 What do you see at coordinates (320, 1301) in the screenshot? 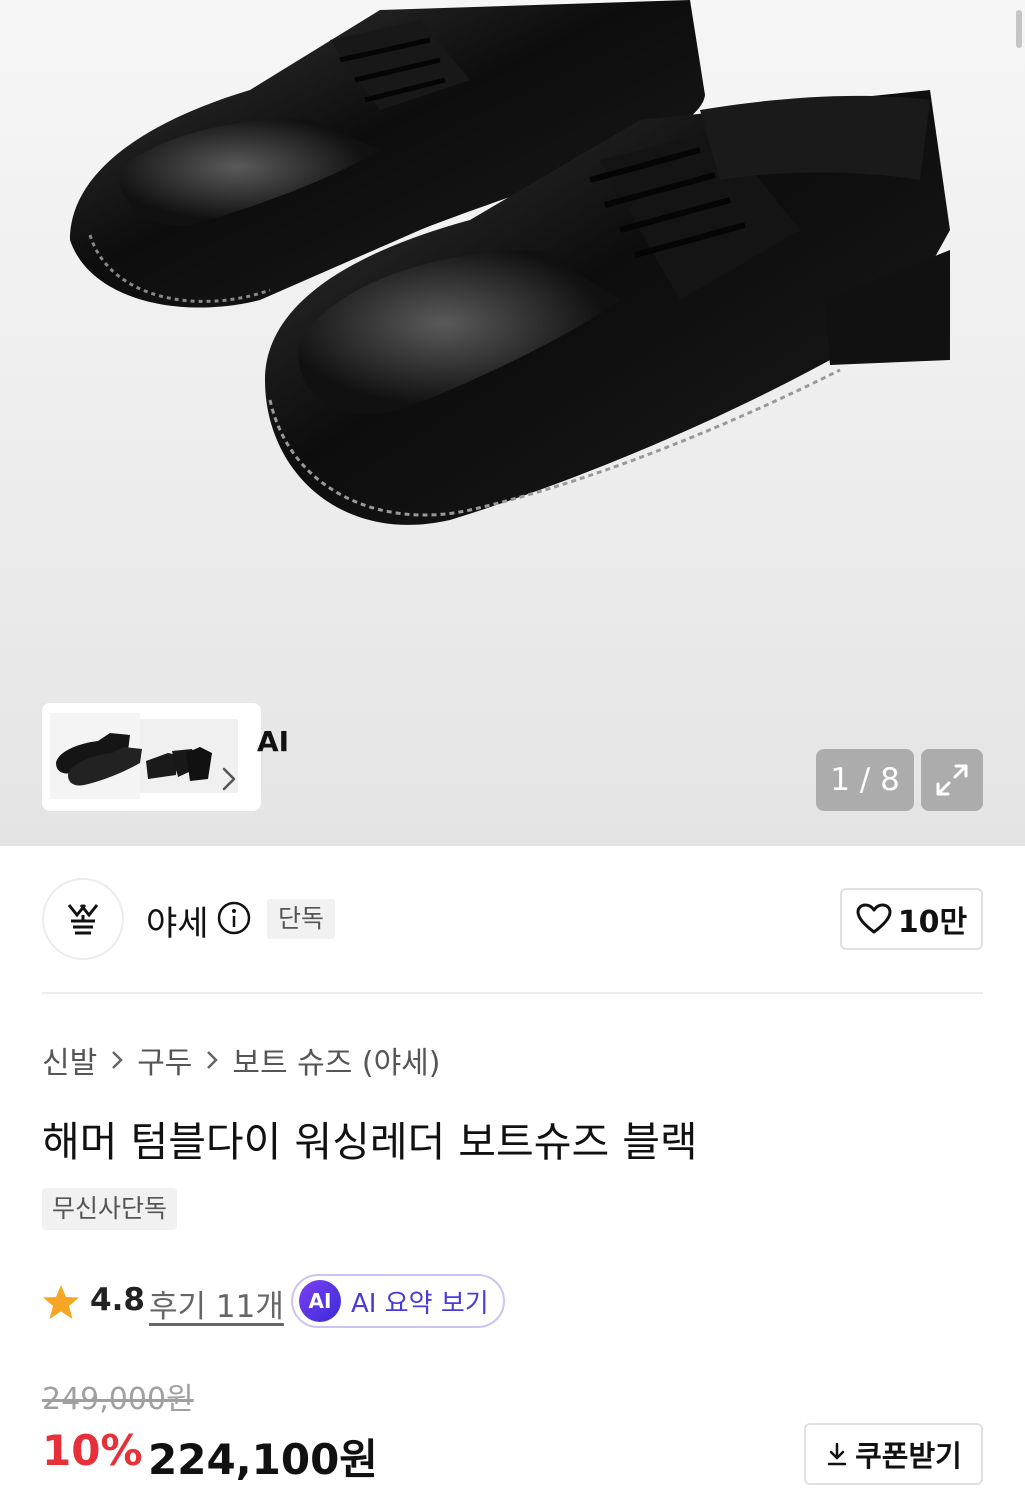
I see `ai-badge-icon: AI` at bounding box center [320, 1301].